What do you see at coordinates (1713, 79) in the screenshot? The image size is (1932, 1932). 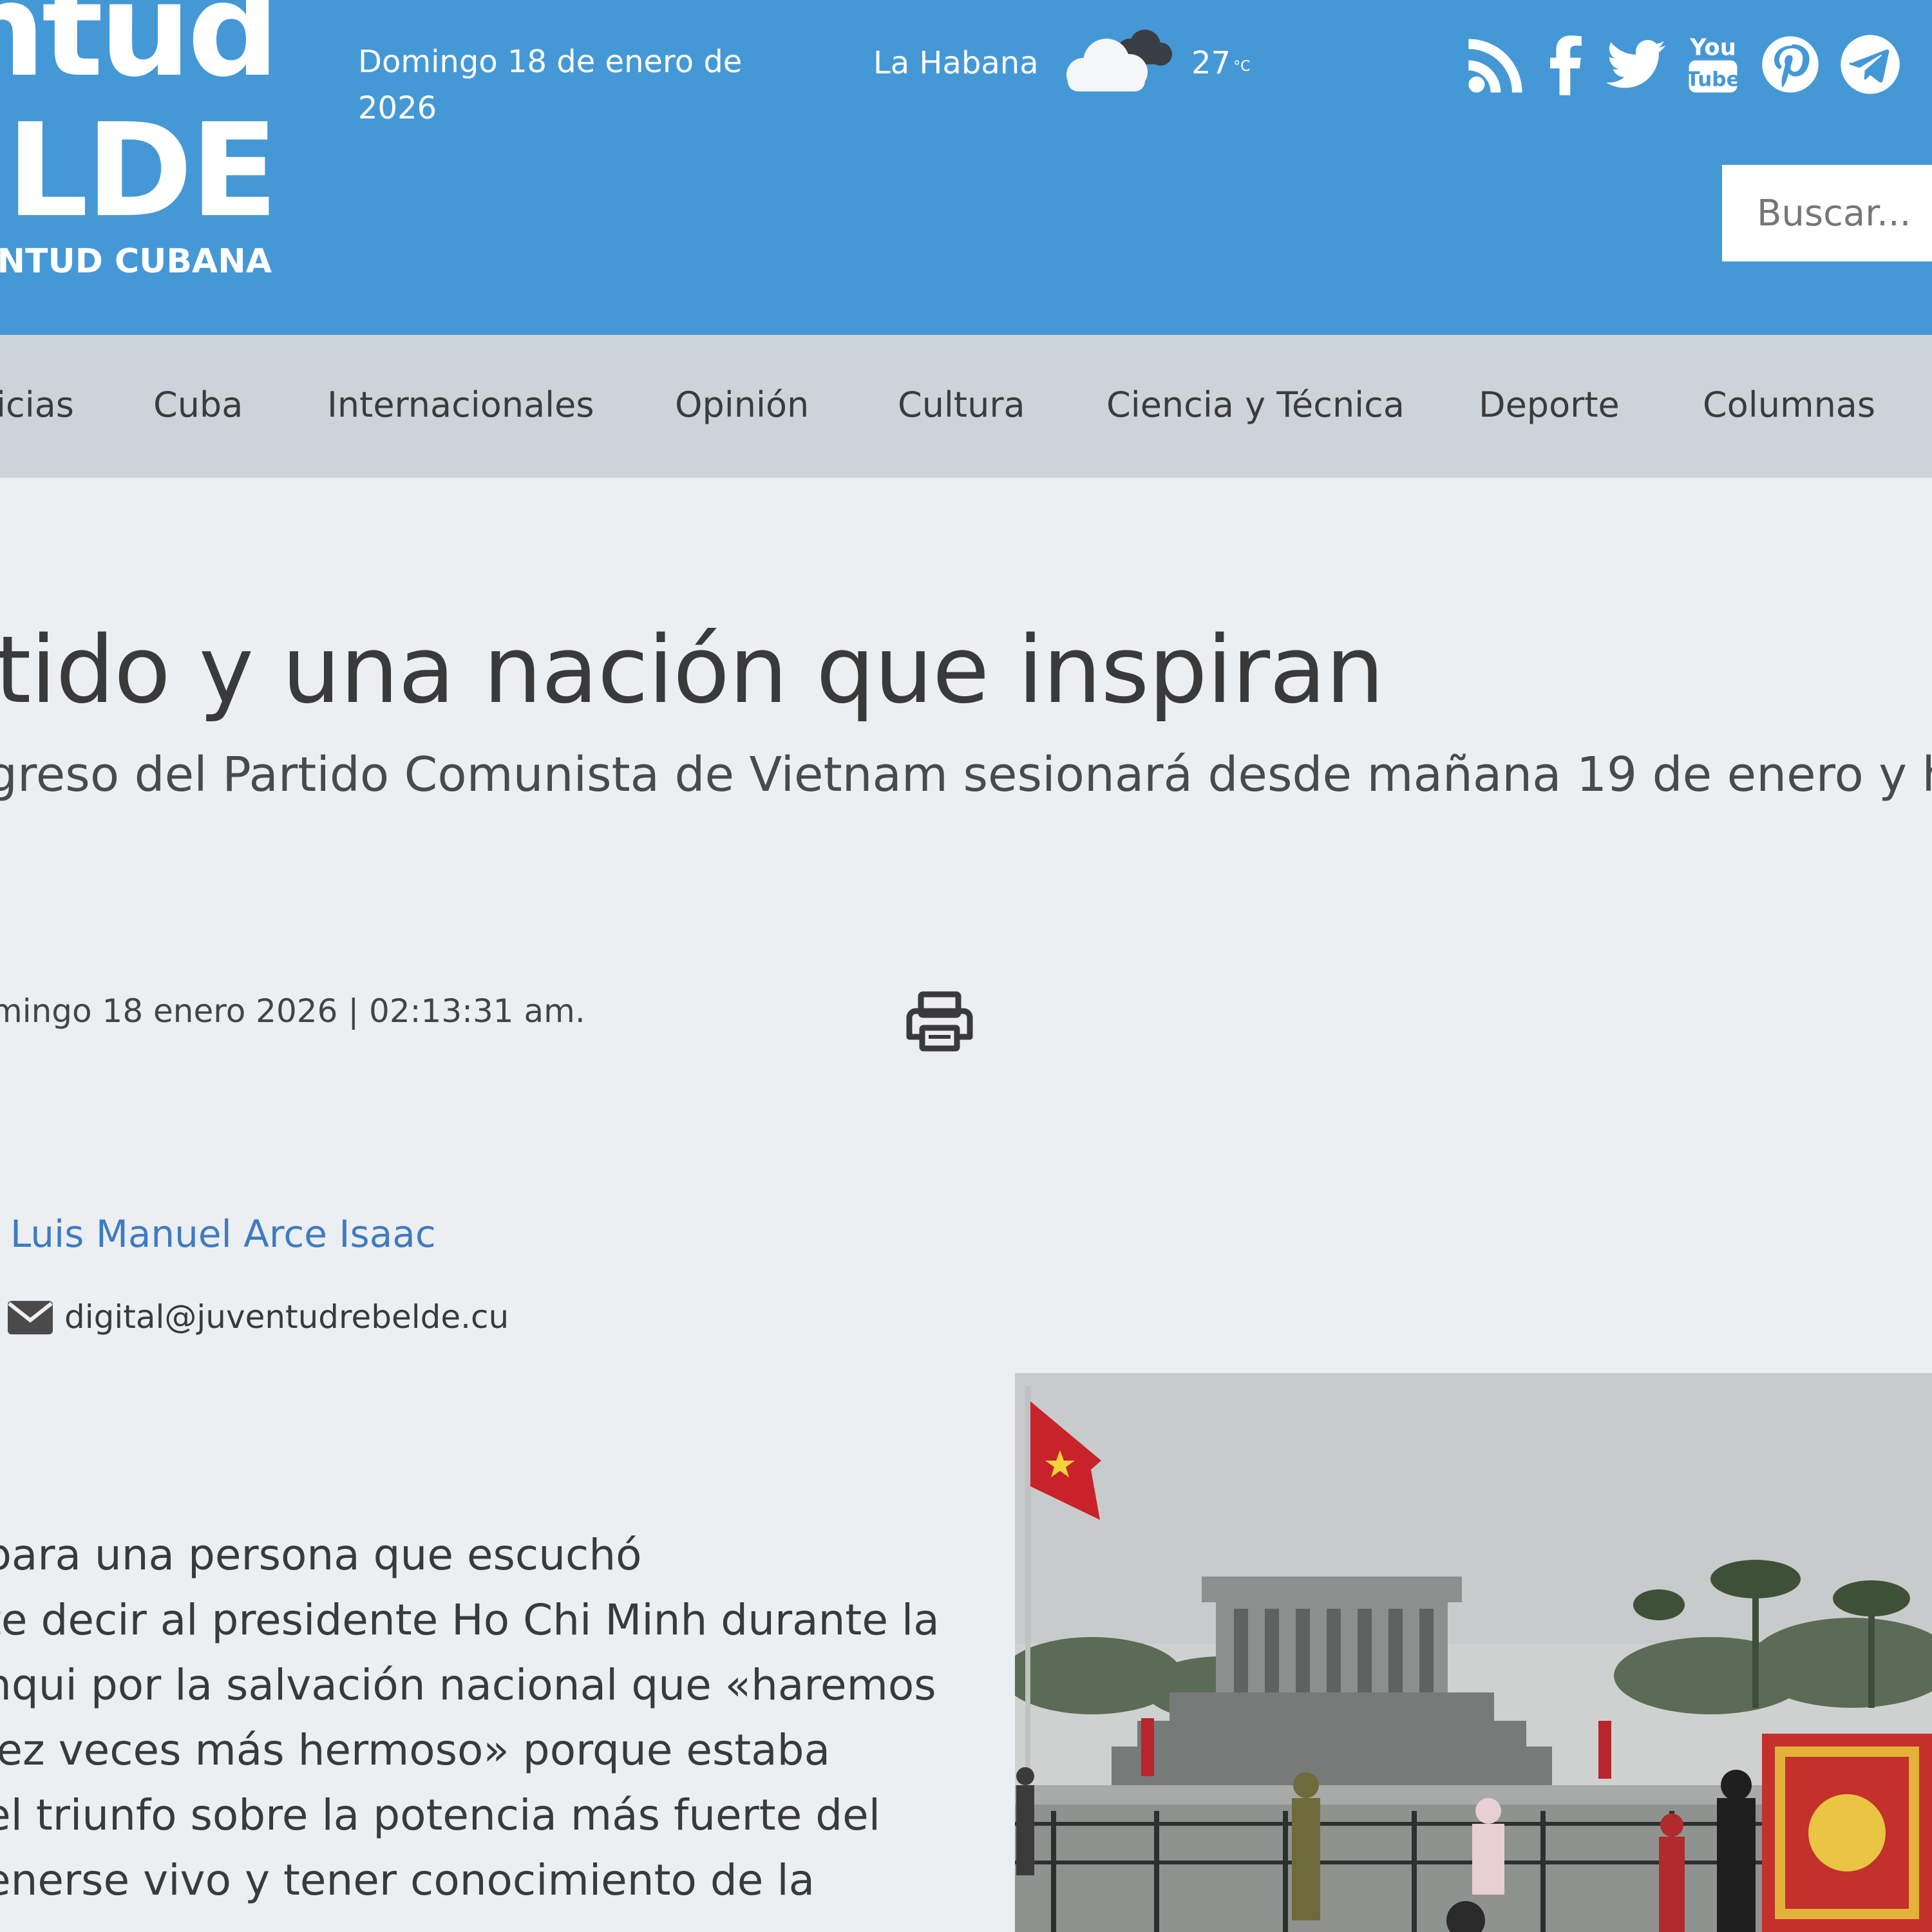 I see `svg-text: Tube` at bounding box center [1713, 79].